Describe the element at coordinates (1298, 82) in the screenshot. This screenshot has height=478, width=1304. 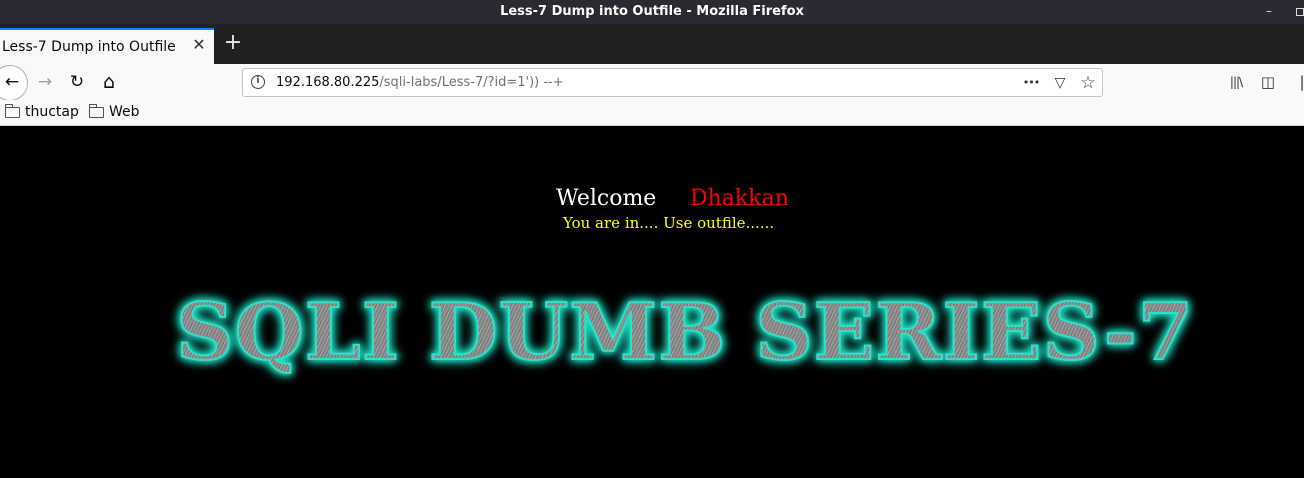
I see `overflow-menu-icon: |` at that location.